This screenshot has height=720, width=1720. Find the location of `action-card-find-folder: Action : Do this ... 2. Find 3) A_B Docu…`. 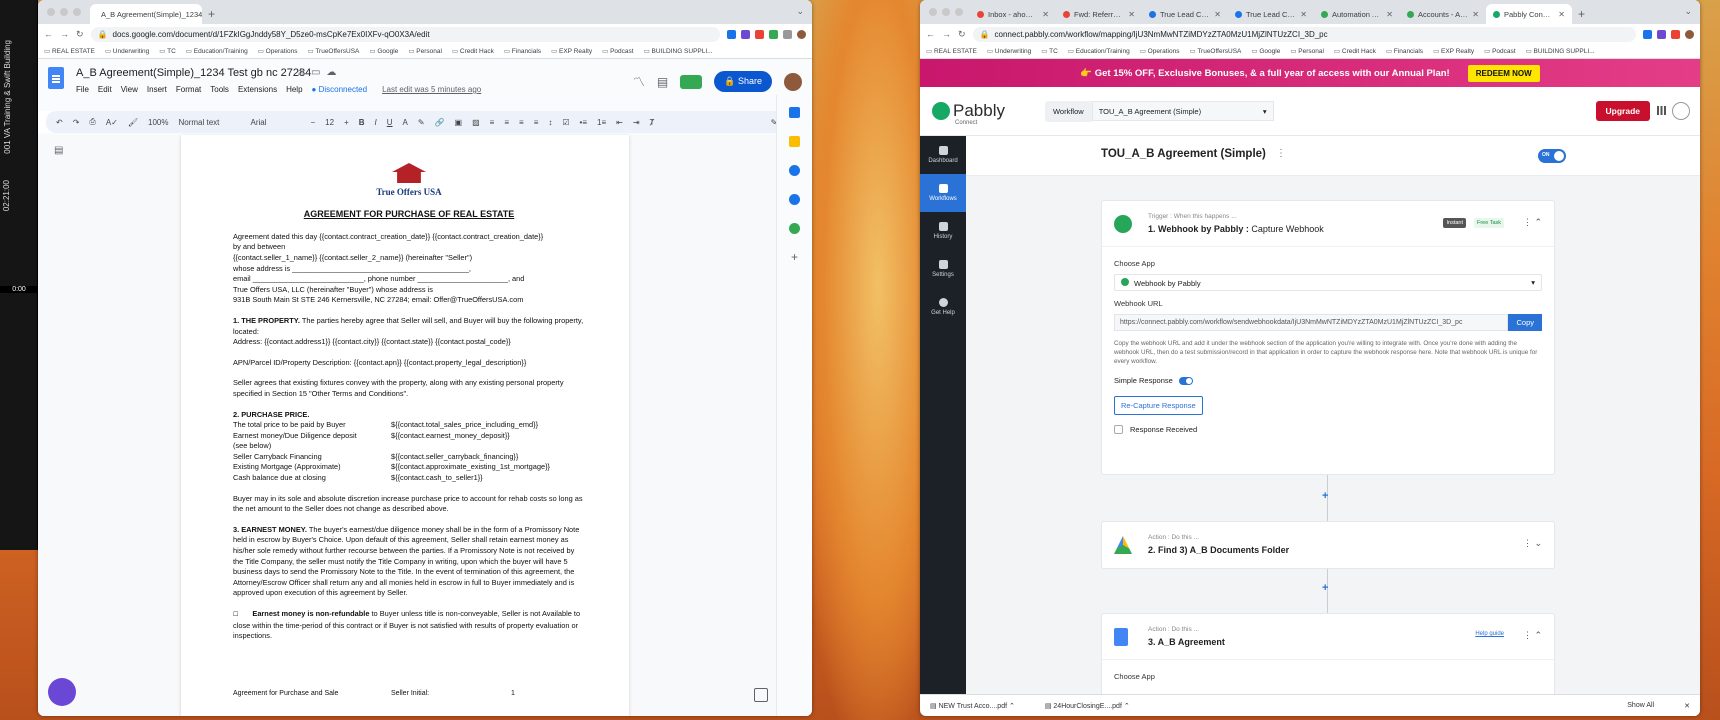

action-card-find-folder: Action : Do this ... 2. Find 3) A_B Docu… is located at coordinates (1328, 545).